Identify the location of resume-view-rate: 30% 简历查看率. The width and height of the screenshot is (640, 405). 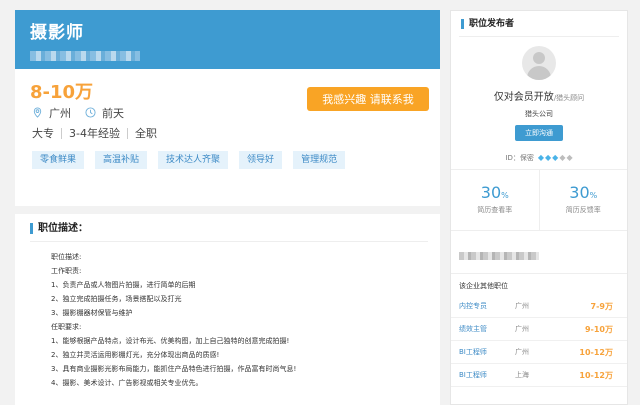
(495, 200).